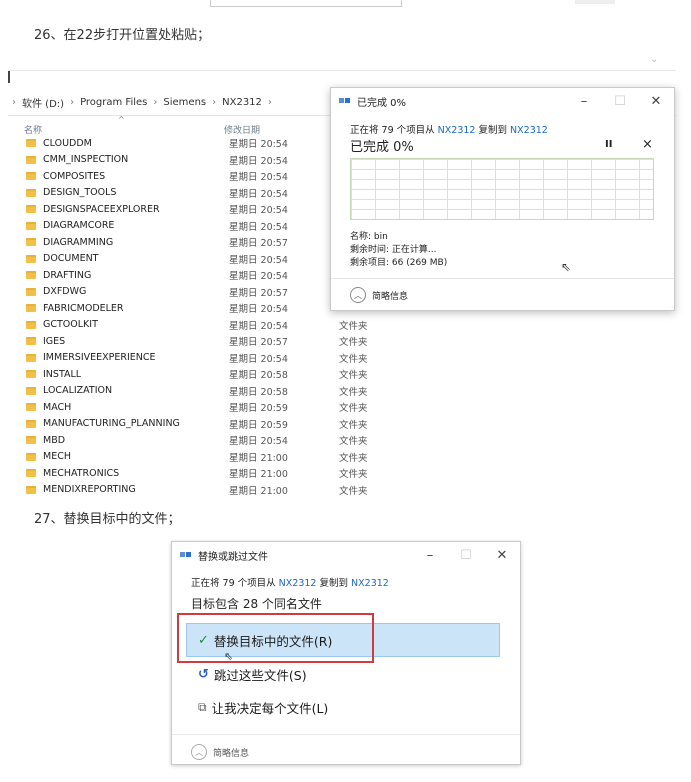  Describe the element at coordinates (197, 473) in the screenshot. I see `file-row: MECHATRONICS 星期日 21:00 文件夹` at that location.